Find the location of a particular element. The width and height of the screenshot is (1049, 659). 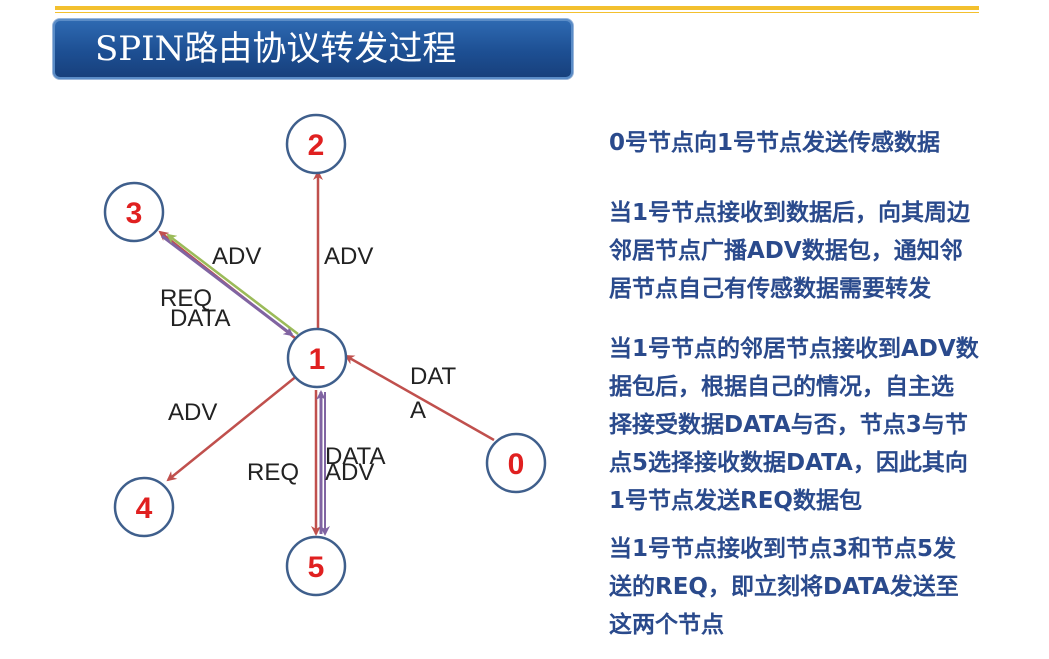

node-2-label: 2 is located at coordinates (316, 145).